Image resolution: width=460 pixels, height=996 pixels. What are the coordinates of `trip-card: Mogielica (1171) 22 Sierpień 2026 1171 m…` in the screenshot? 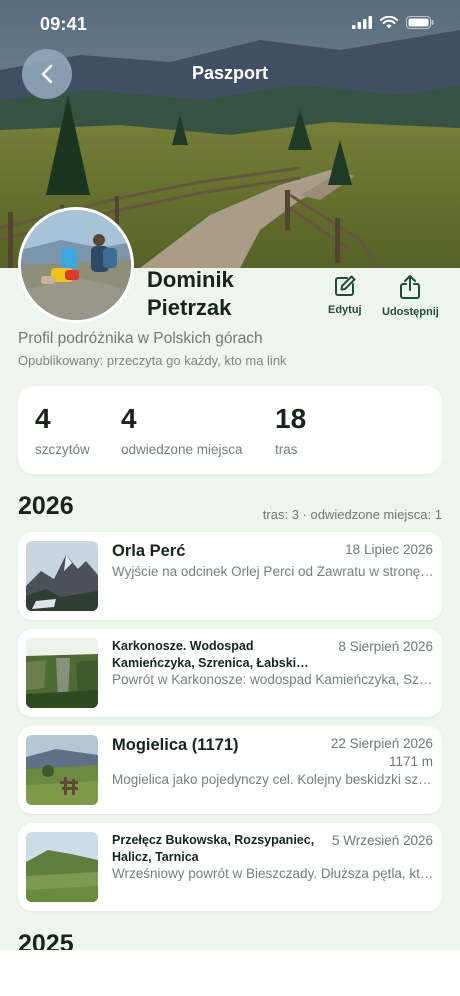 It's located at (230, 770).